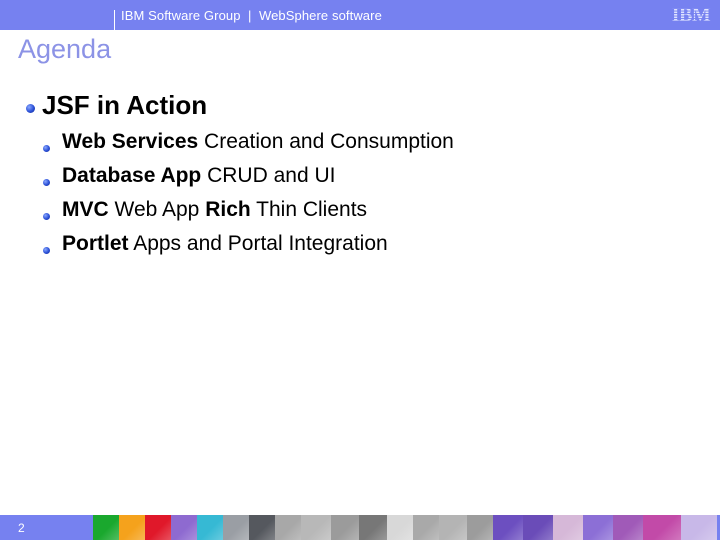 The width and height of the screenshot is (720, 540). What do you see at coordinates (320, 15) in the screenshot?
I see `header-product: WebSphere software` at bounding box center [320, 15].